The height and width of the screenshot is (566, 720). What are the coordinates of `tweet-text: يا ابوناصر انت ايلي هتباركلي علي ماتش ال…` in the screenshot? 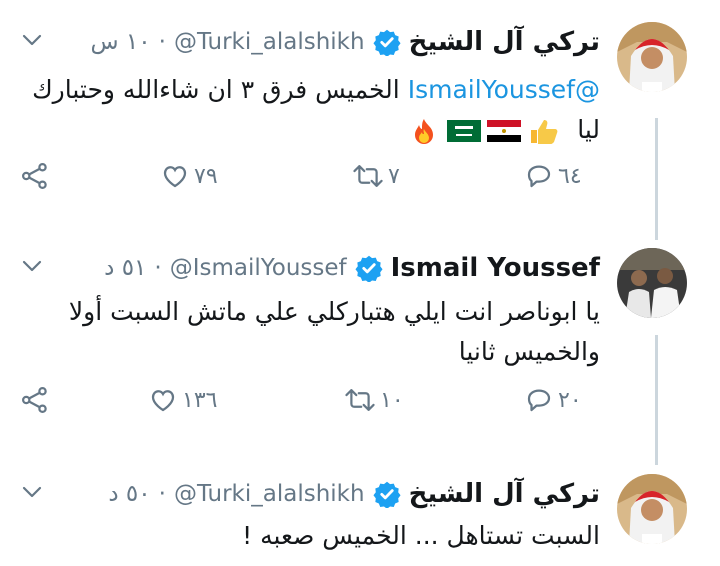 It's located at (310, 332).